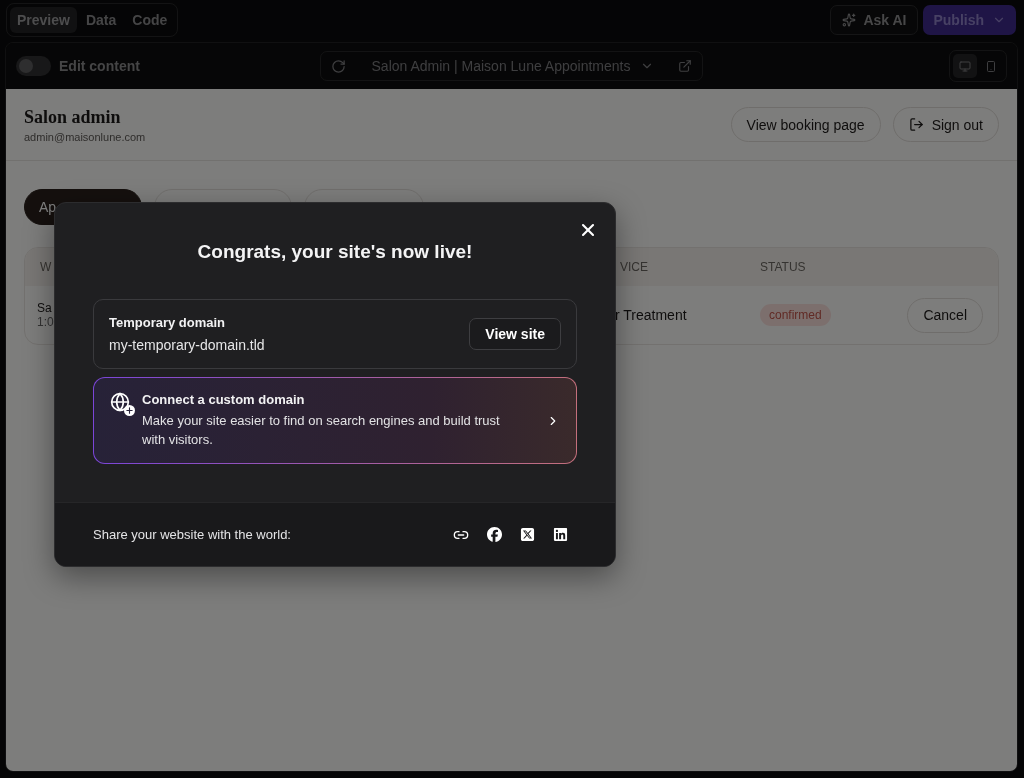 Image resolution: width=1024 pixels, height=778 pixels. I want to click on mode-tab: Data, so click(101, 20).